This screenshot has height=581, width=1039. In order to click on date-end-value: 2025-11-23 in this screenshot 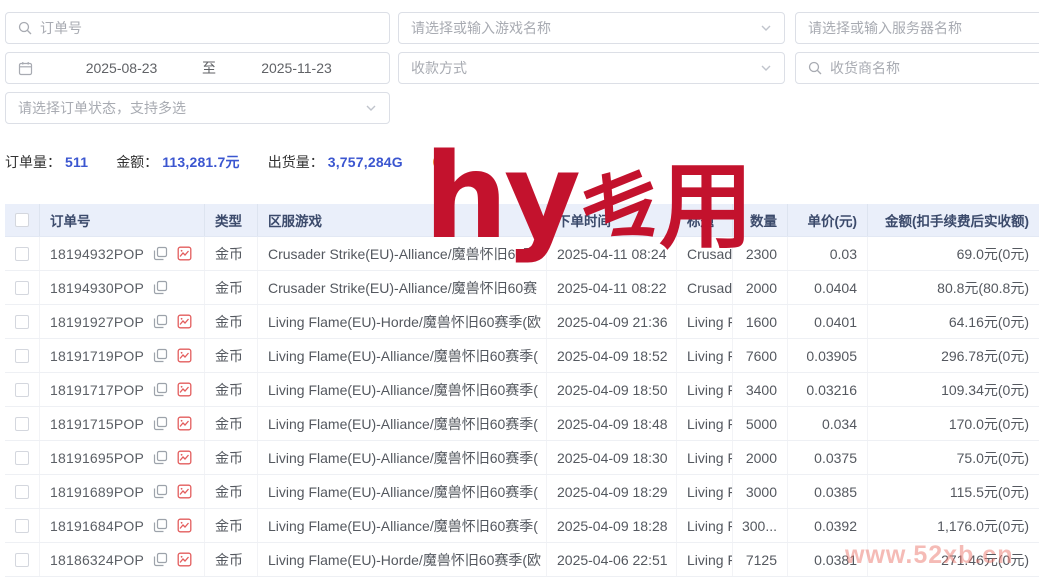, I will do `click(297, 68)`.